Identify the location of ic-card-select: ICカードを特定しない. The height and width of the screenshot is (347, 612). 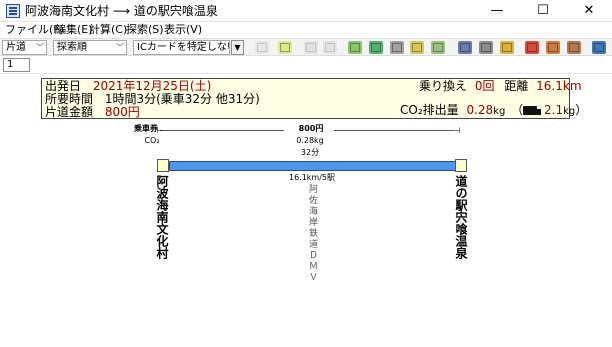
(181, 47).